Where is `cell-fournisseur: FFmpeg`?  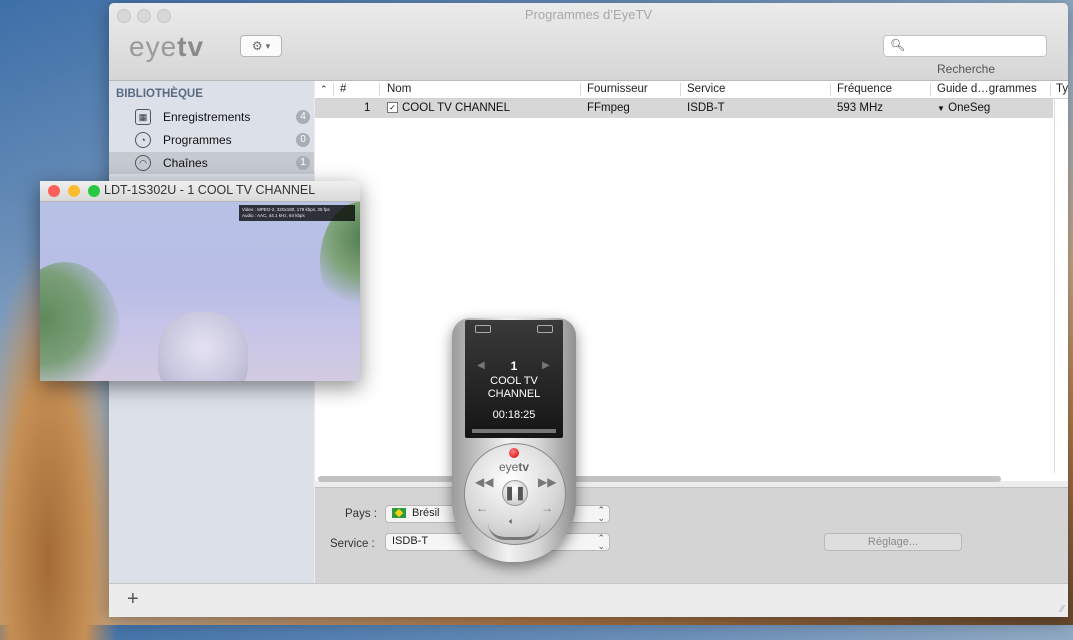 cell-fournisseur: FFmpeg is located at coordinates (608, 108).